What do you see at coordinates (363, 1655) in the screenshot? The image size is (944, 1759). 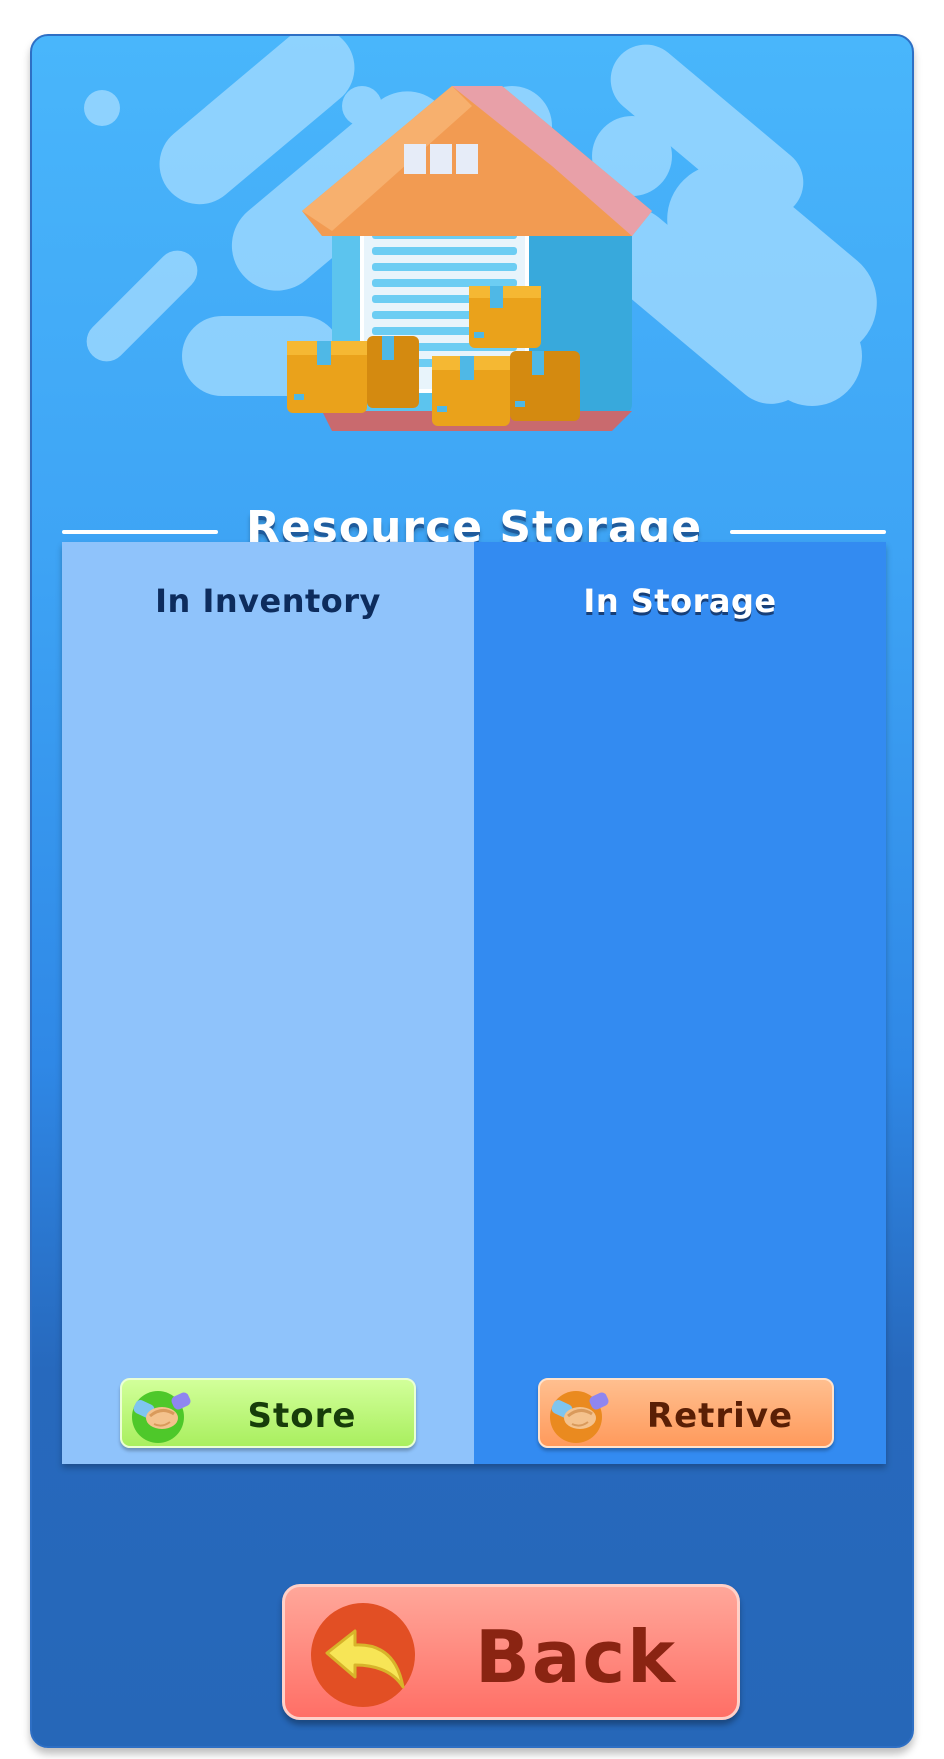 I see `back-arrow-icon` at bounding box center [363, 1655].